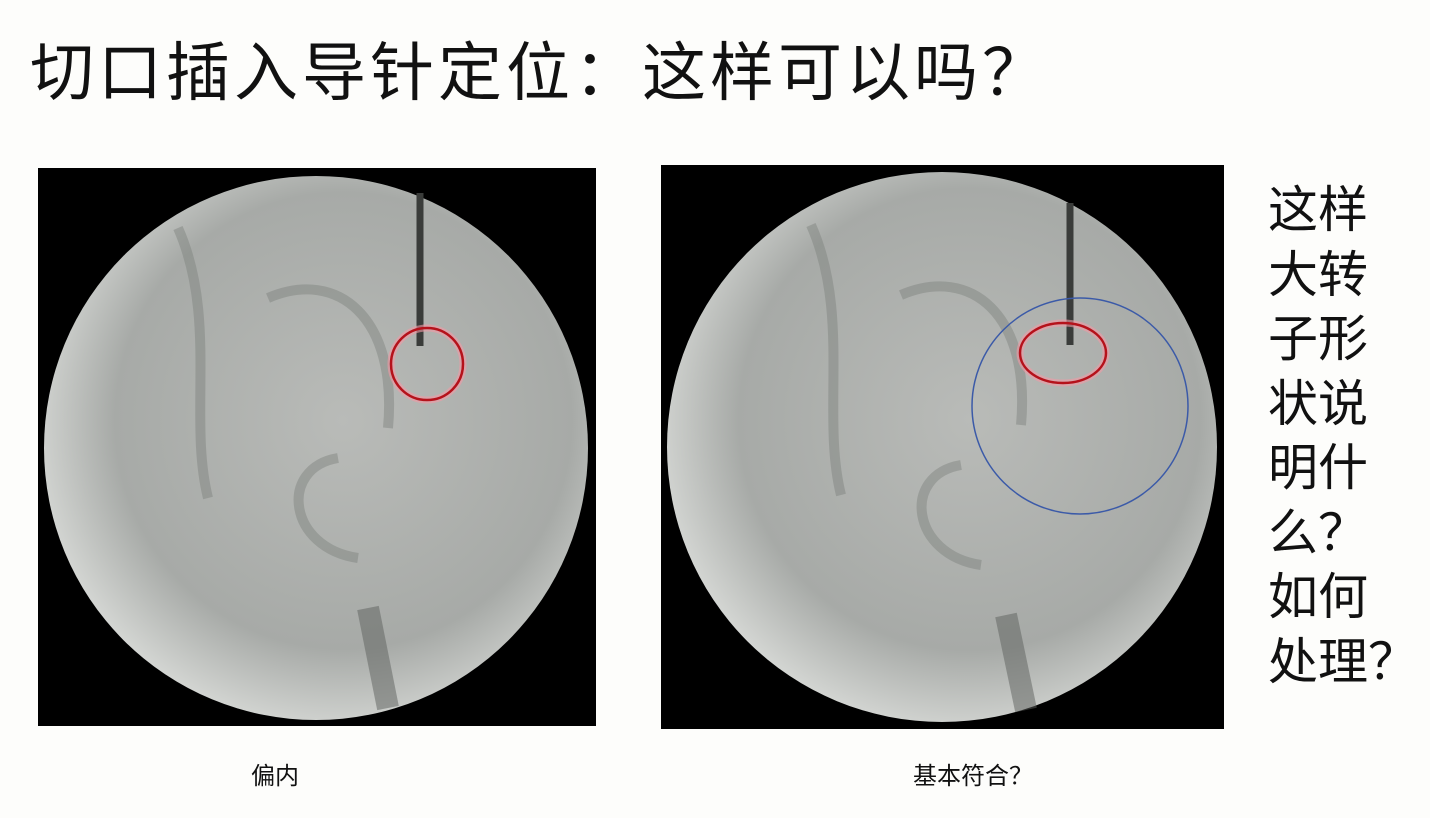 Image resolution: width=1430 pixels, height=818 pixels. I want to click on side-question-line: 状说, so click(1318, 403).